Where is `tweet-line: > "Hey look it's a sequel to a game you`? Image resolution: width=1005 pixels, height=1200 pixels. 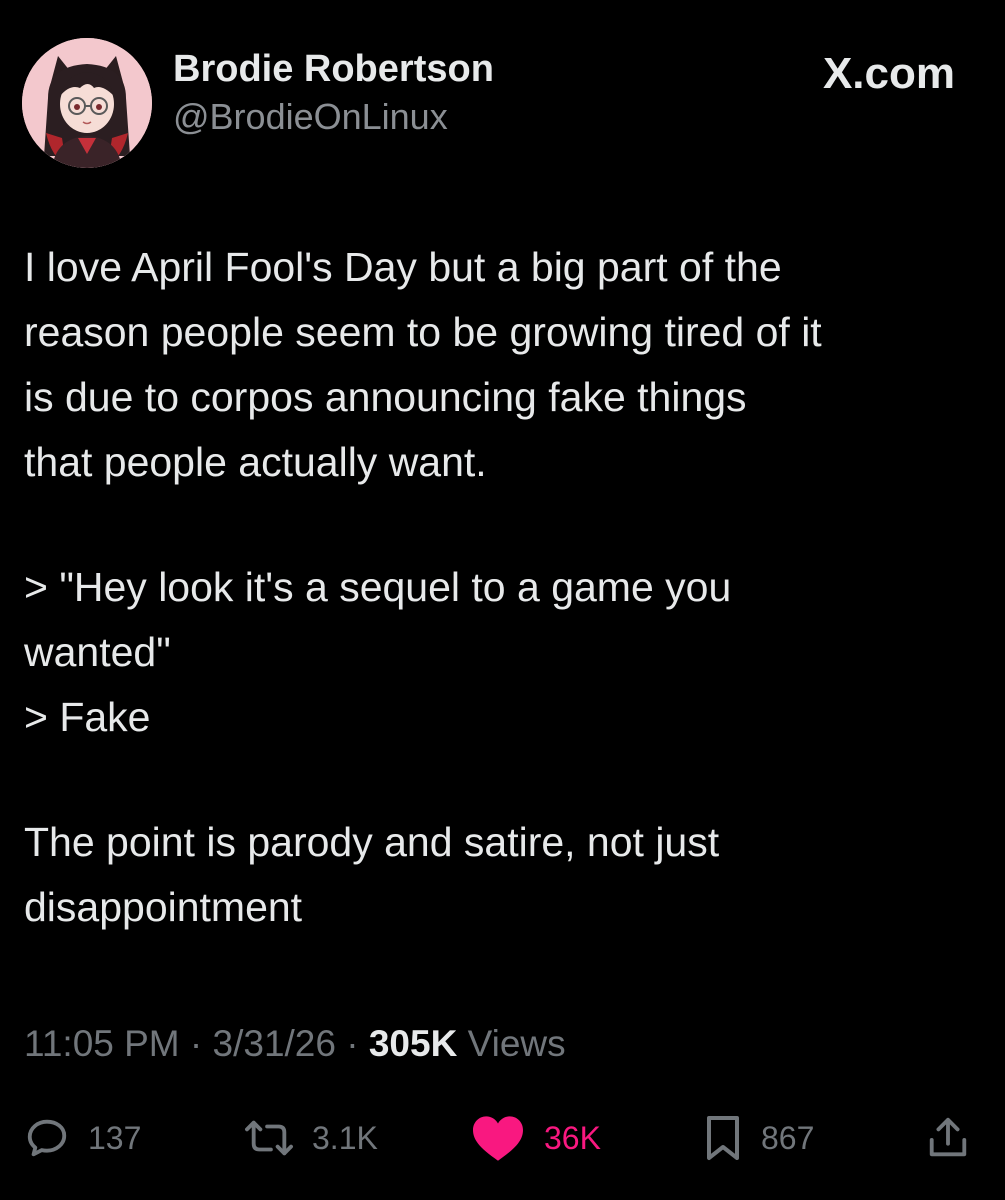 tweet-line: > "Hey look it's a sequel to a game you is located at coordinates (378, 587).